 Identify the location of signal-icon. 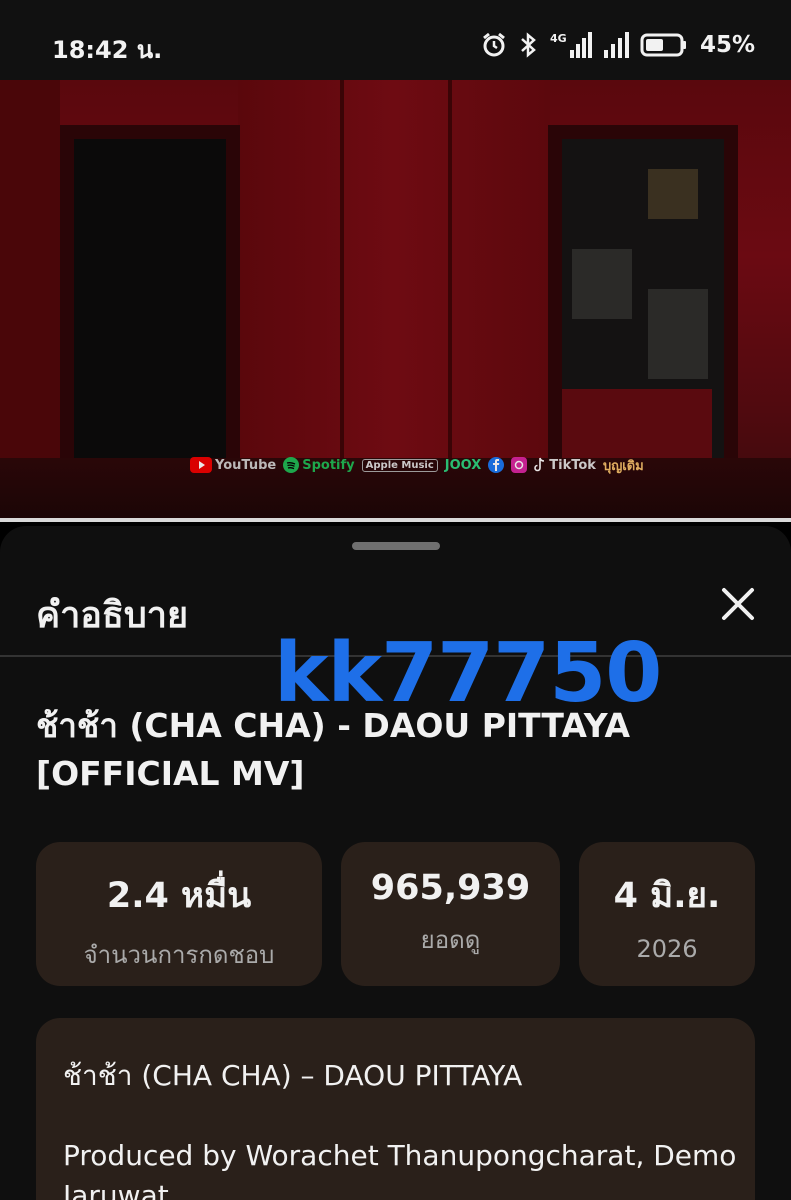
(616, 45).